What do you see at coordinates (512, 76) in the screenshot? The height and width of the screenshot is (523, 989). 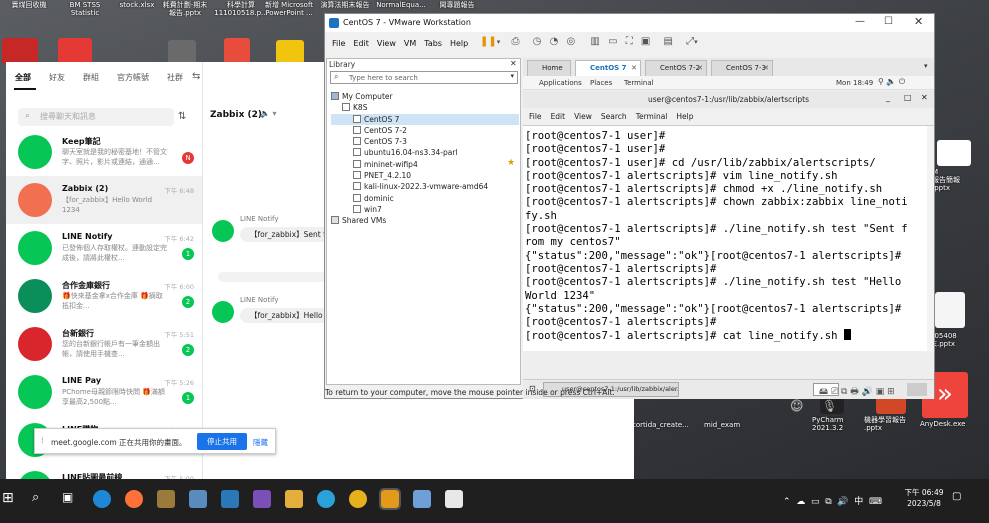 I see `chevron-down-icon: ▾` at bounding box center [512, 76].